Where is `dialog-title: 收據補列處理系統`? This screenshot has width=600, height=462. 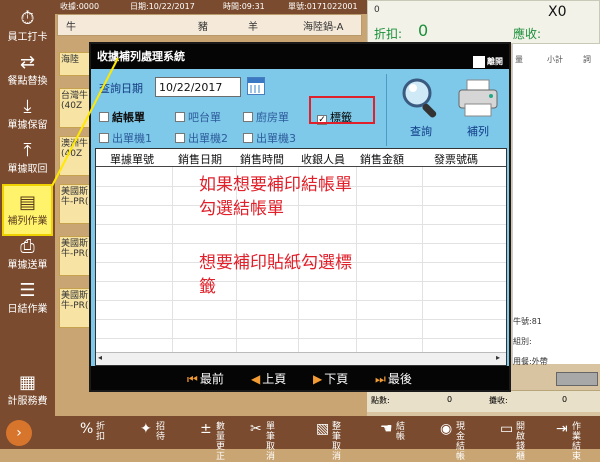
dialog-title: 收據補列處理系統 is located at coordinates (141, 56).